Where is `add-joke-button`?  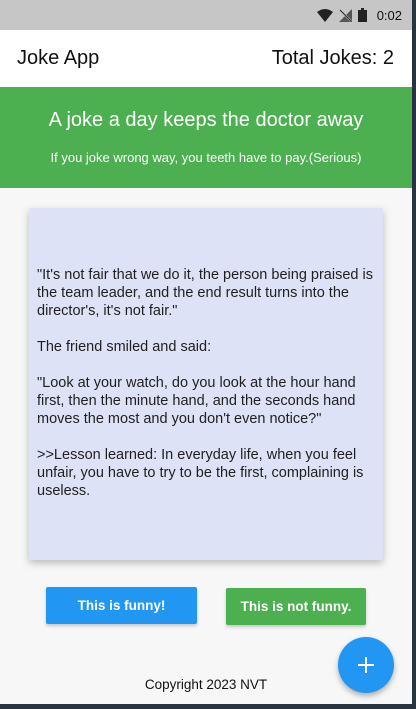
add-joke-button is located at coordinates (366, 665).